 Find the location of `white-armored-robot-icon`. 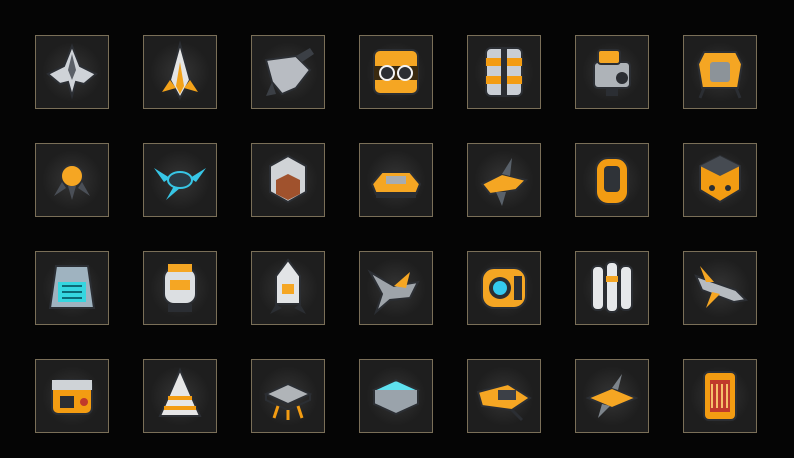

white-armored-robot-icon is located at coordinates (180, 288).